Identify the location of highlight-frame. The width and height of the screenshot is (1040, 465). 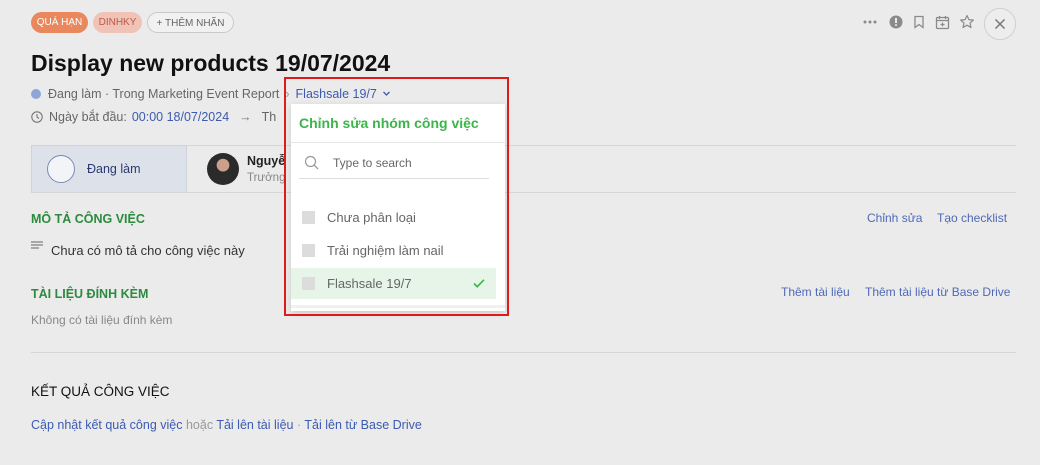
(396, 196).